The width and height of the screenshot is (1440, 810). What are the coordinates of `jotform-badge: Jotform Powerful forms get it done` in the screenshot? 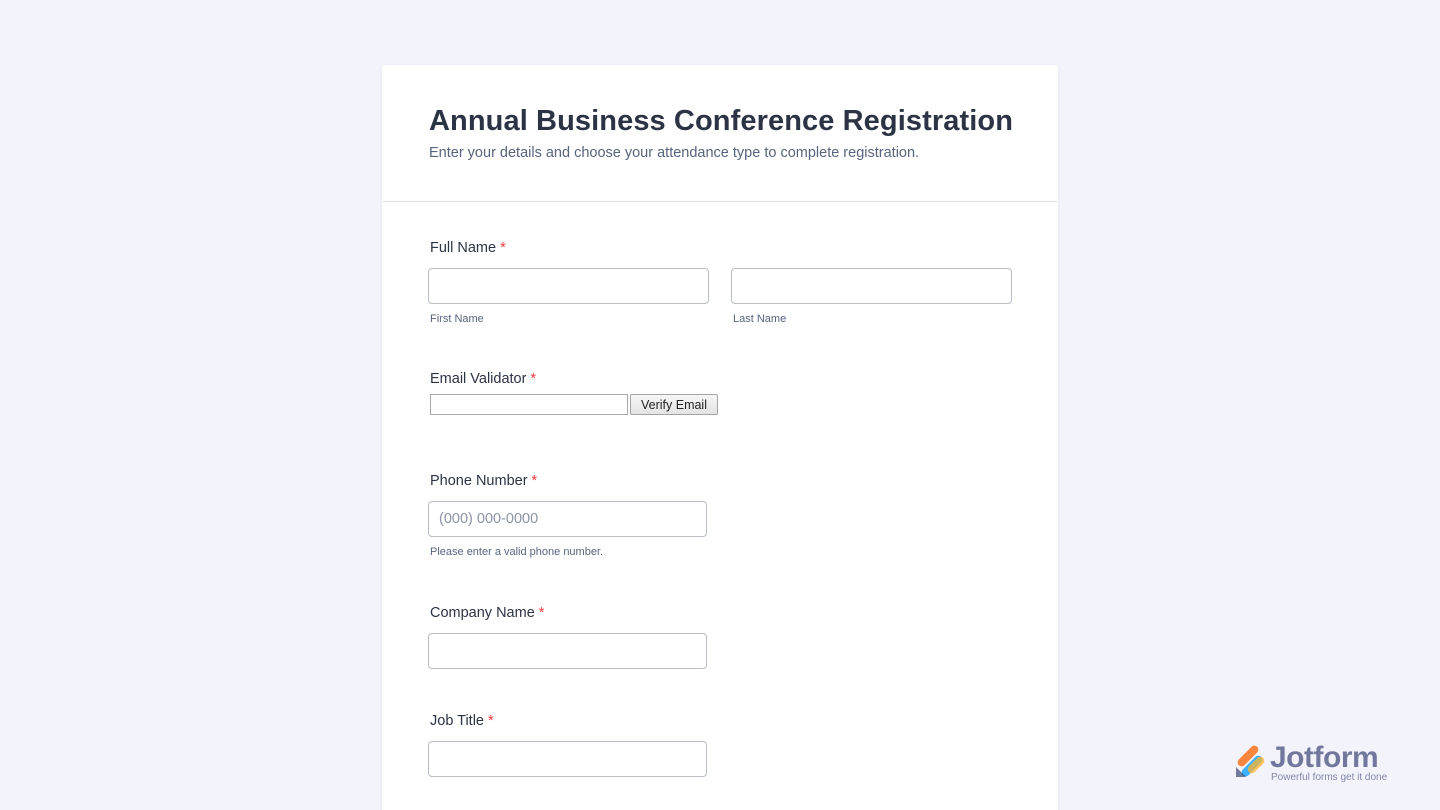 It's located at (1318, 764).